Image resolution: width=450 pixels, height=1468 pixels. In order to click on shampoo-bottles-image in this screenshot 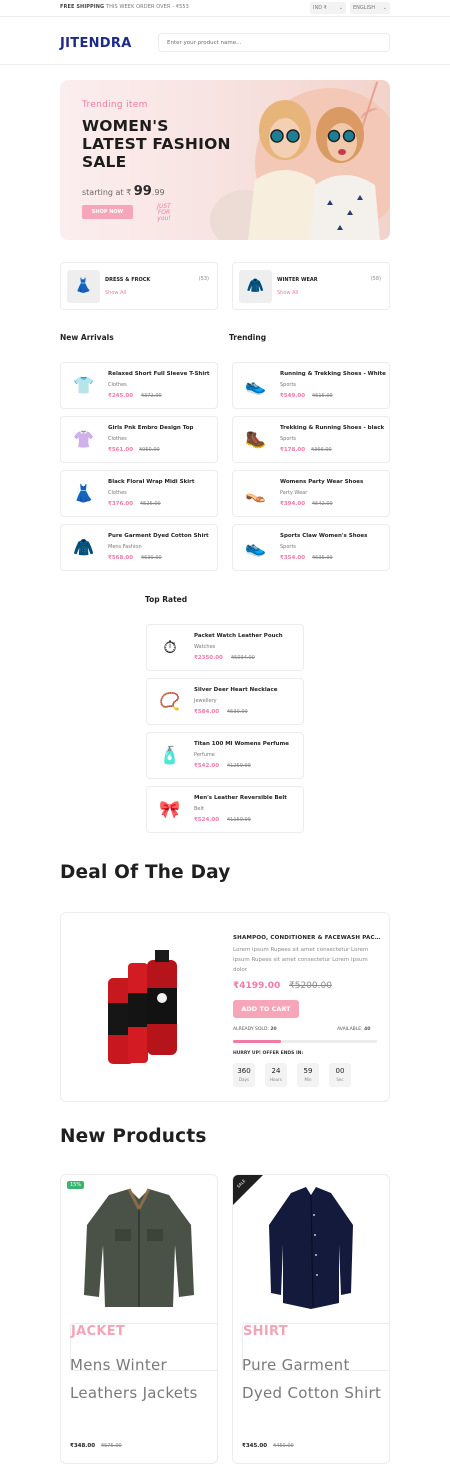, I will do `click(143, 1008)`.